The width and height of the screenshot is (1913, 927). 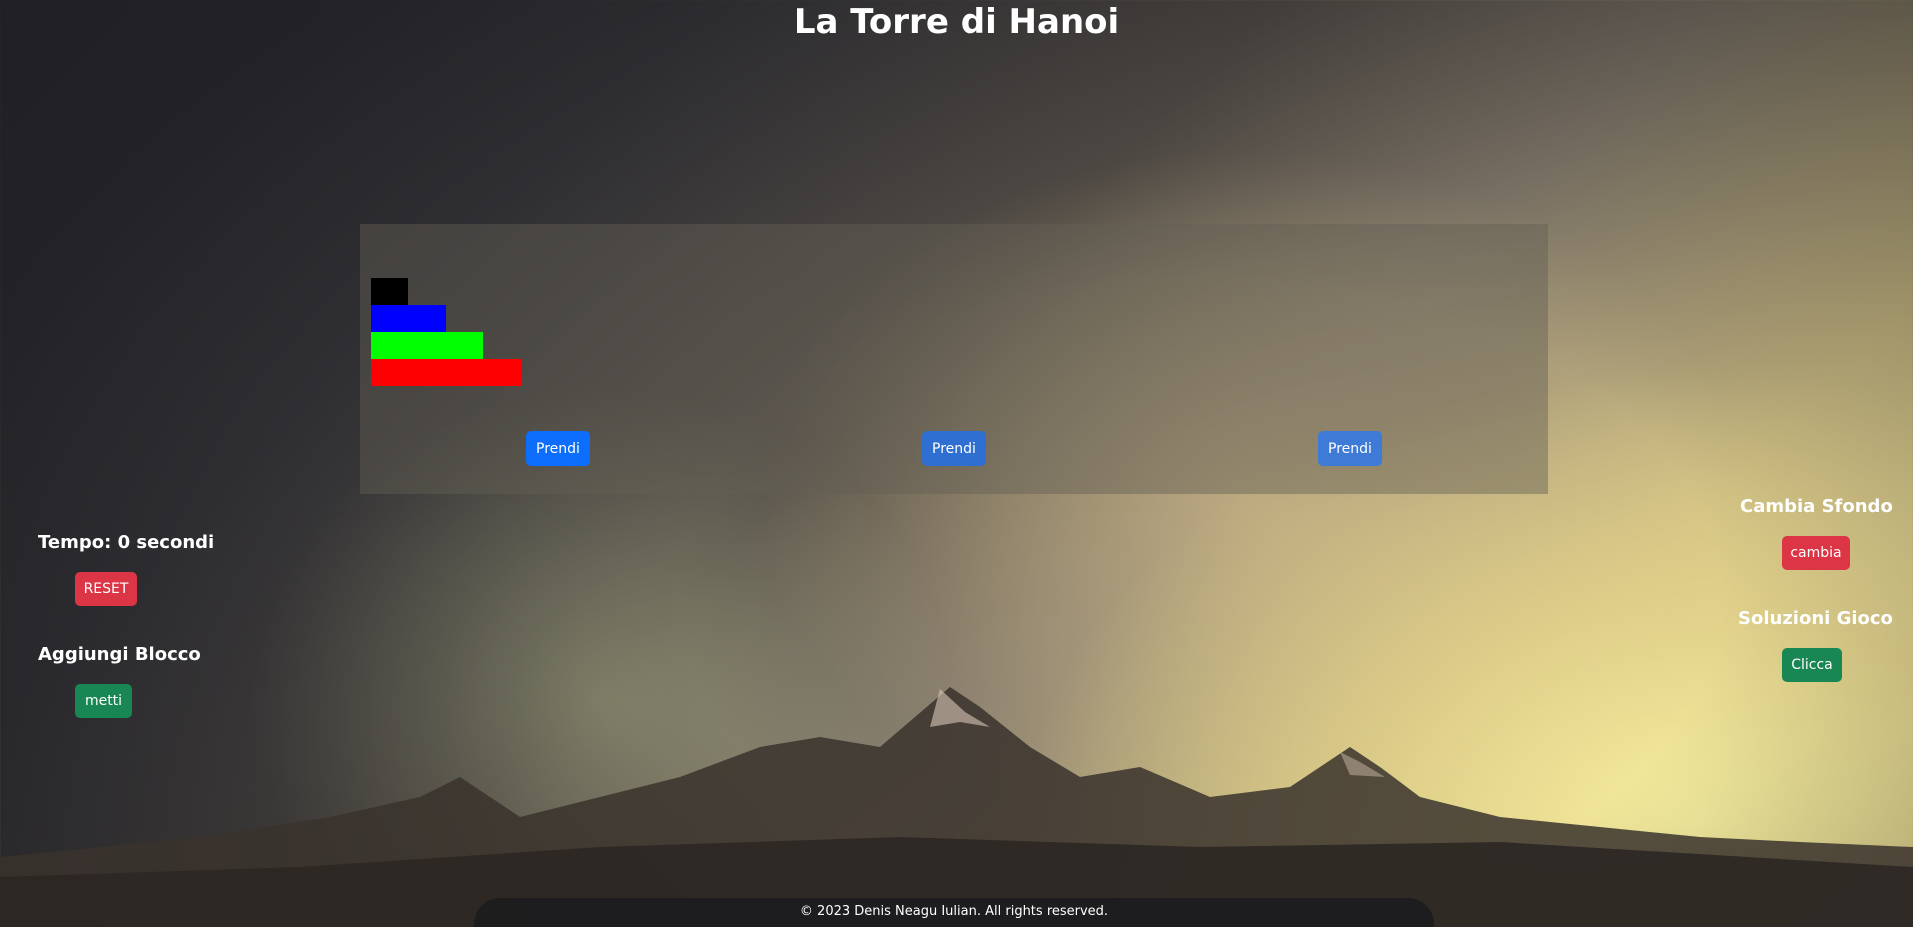 What do you see at coordinates (119, 654) in the screenshot?
I see `add-block-label: Aggiungi Blocco` at bounding box center [119, 654].